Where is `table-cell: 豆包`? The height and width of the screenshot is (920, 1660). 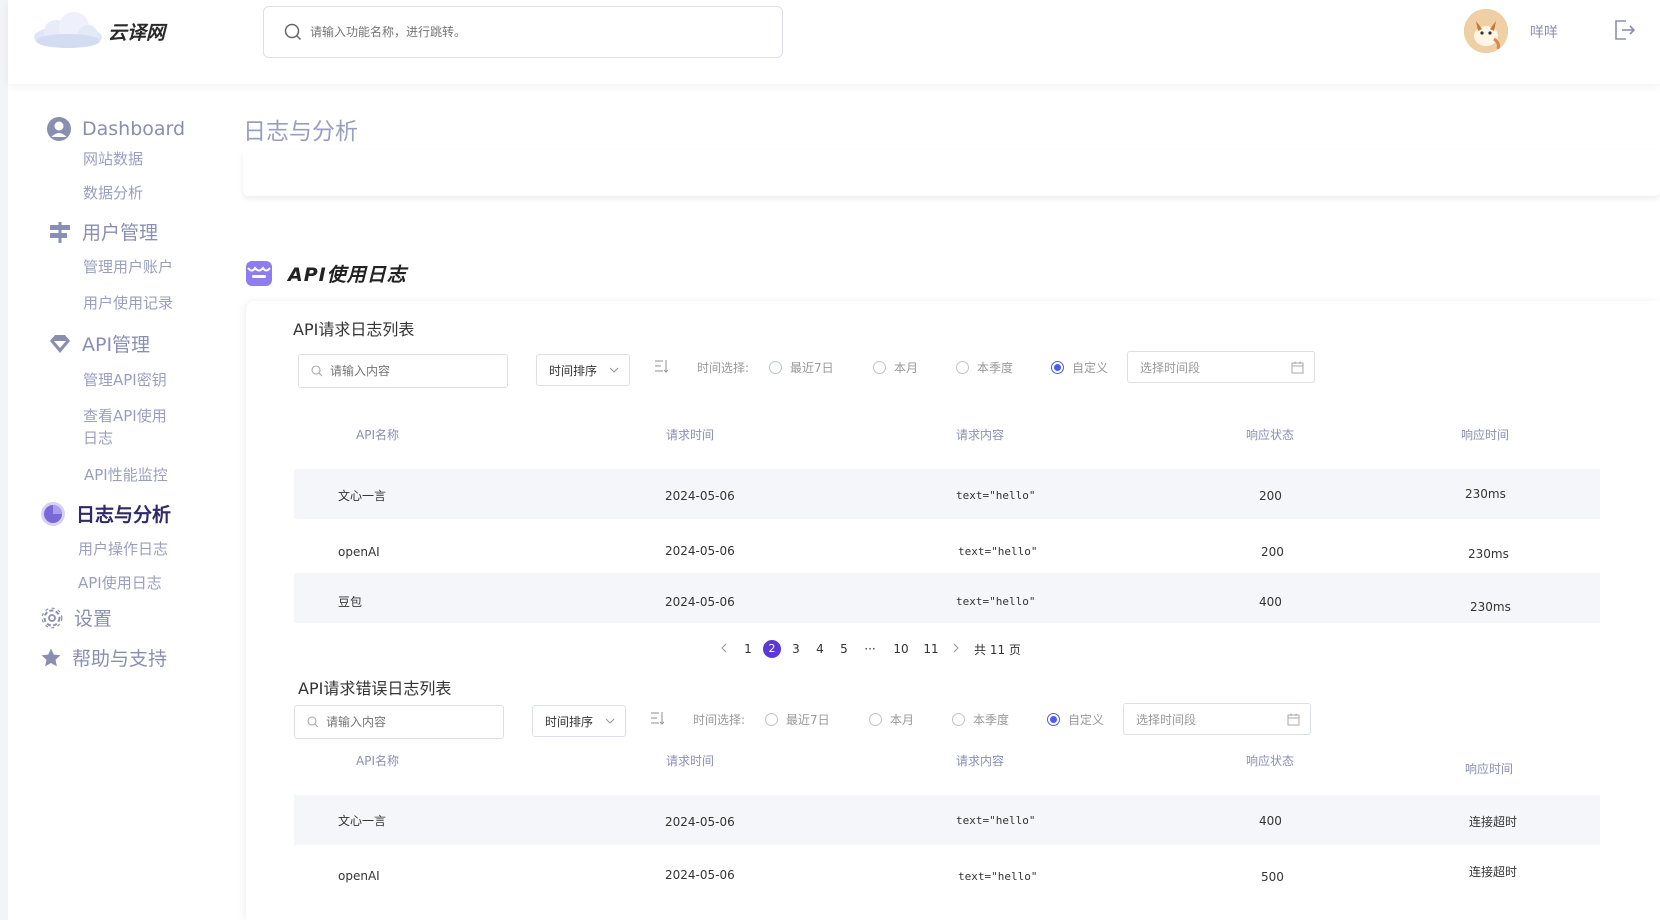
table-cell: 豆包 is located at coordinates (350, 602).